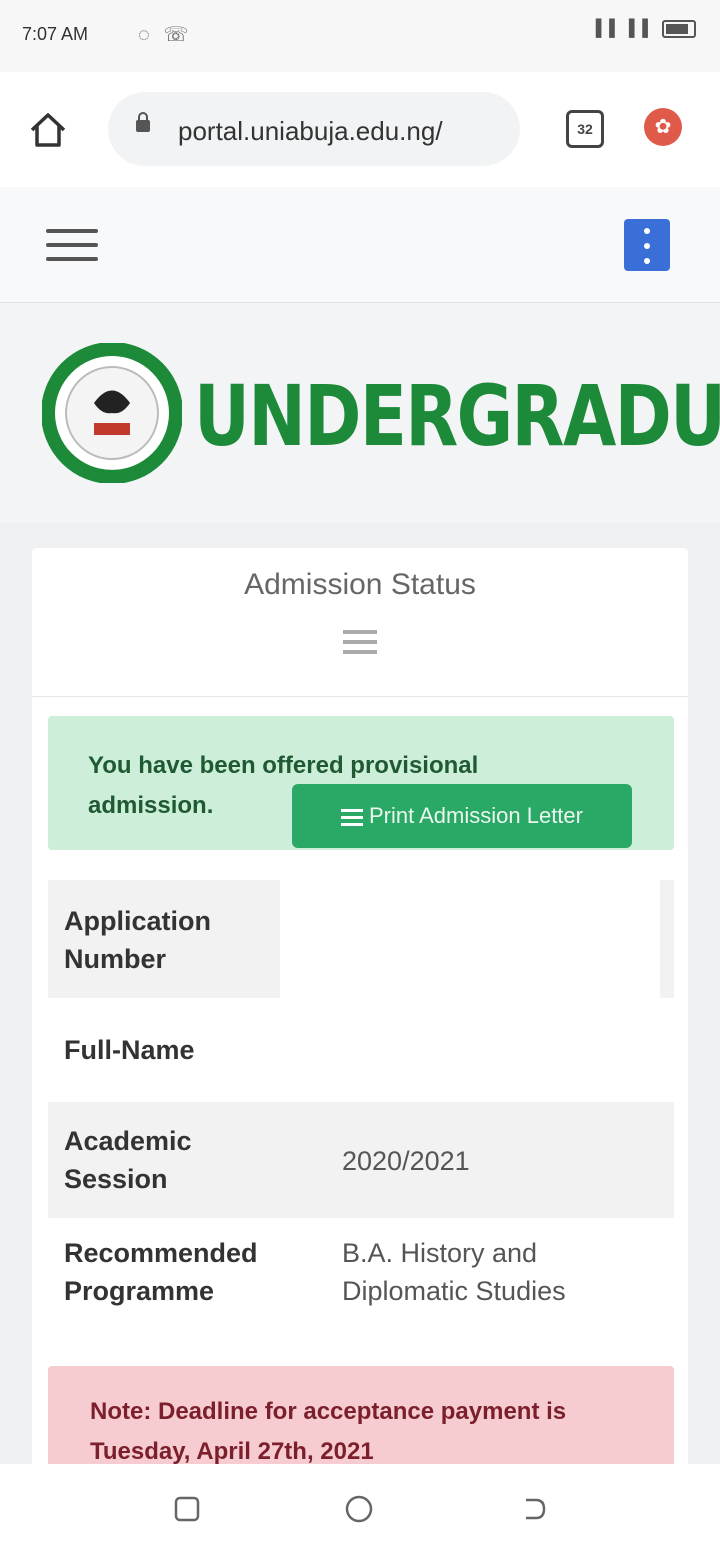 This screenshot has height=1557, width=720. Describe the element at coordinates (457, 416) in the screenshot. I see `banner-title: UNDERGRADUATE` at that location.